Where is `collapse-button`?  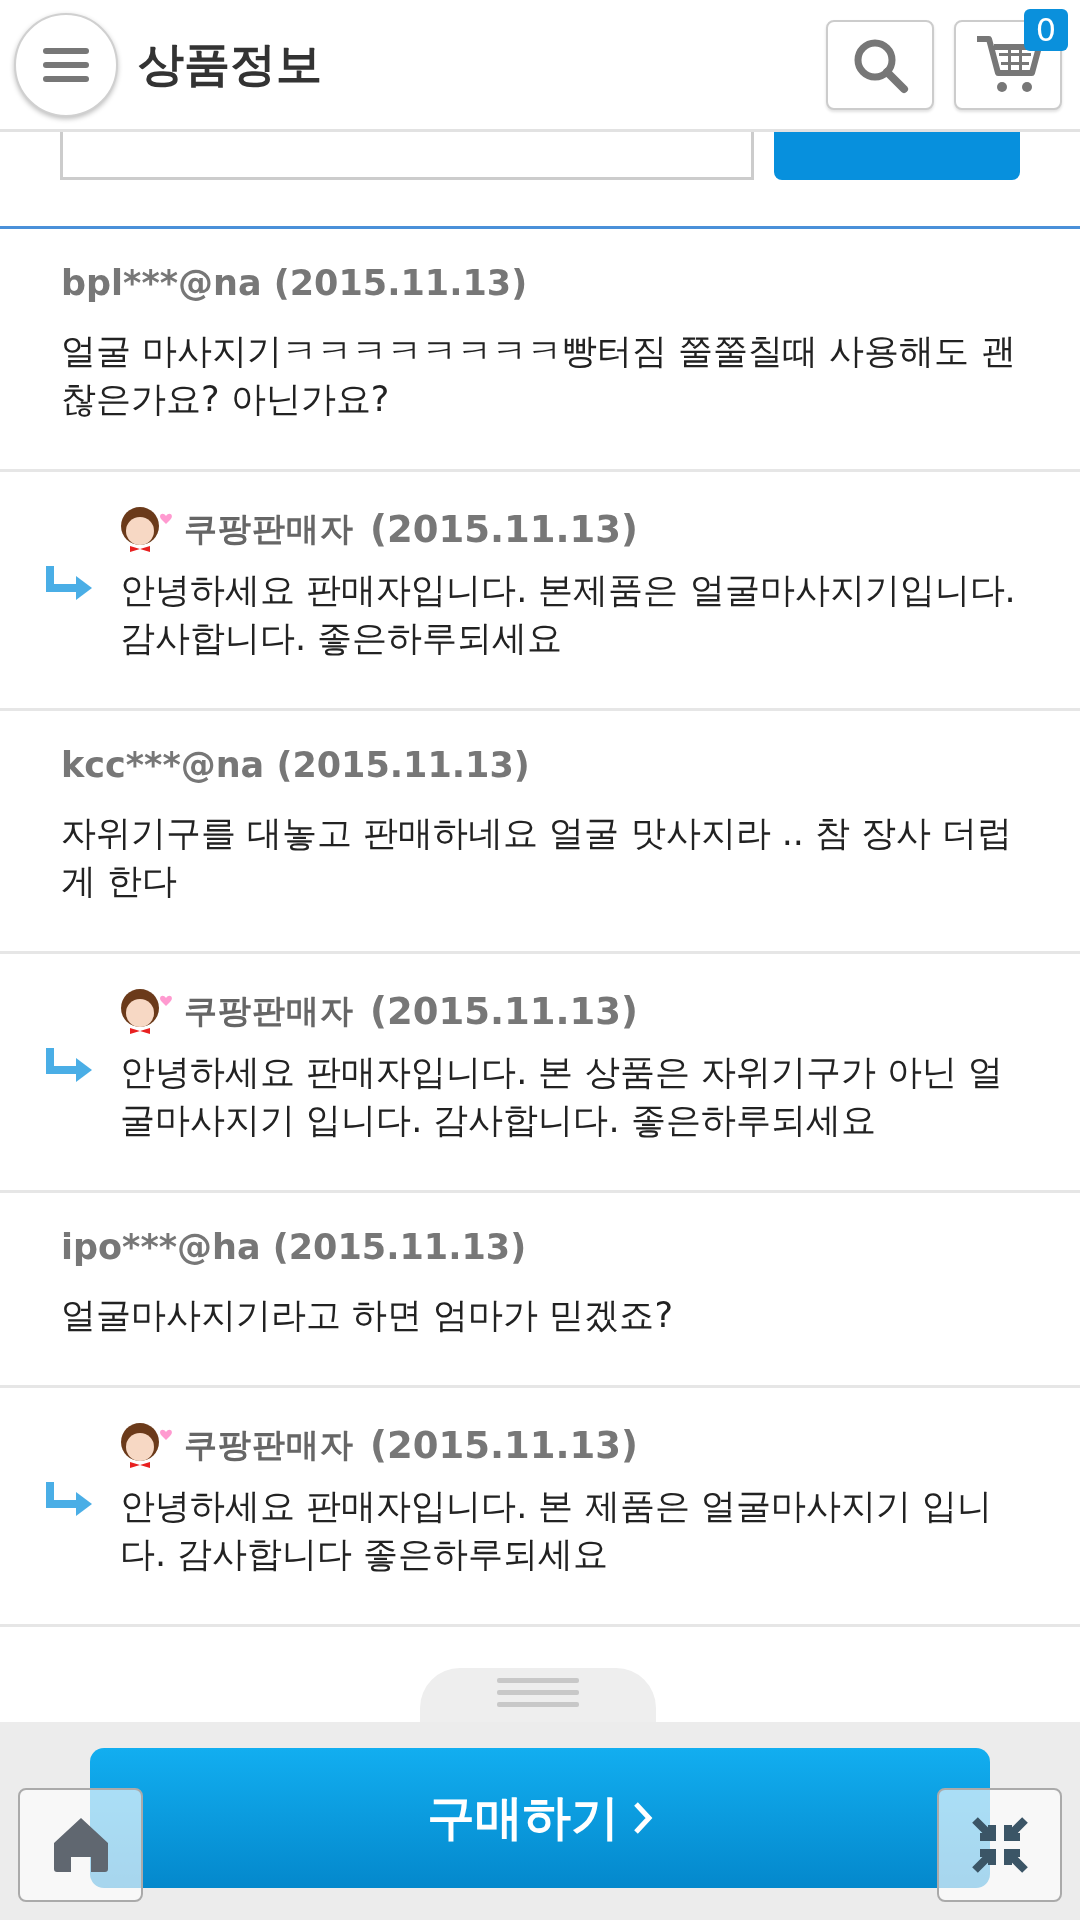
collapse-button is located at coordinates (999, 1845).